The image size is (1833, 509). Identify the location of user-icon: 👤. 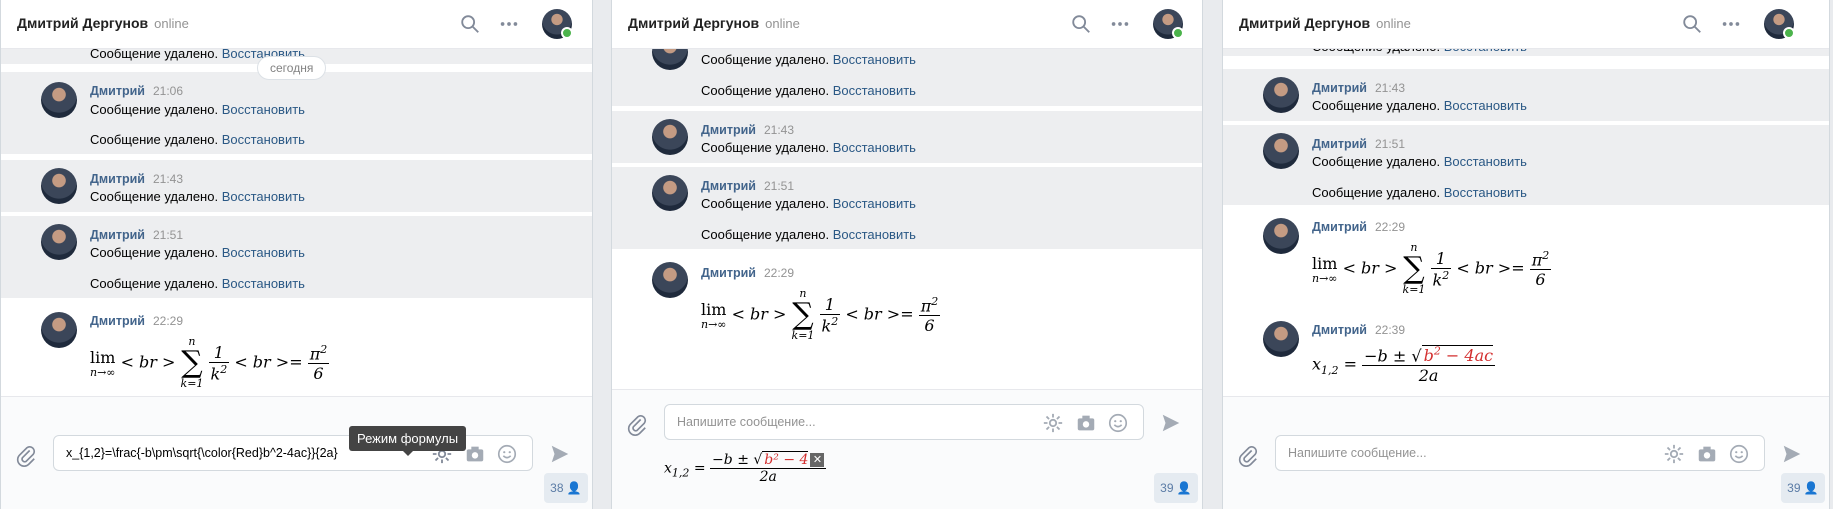
(574, 488).